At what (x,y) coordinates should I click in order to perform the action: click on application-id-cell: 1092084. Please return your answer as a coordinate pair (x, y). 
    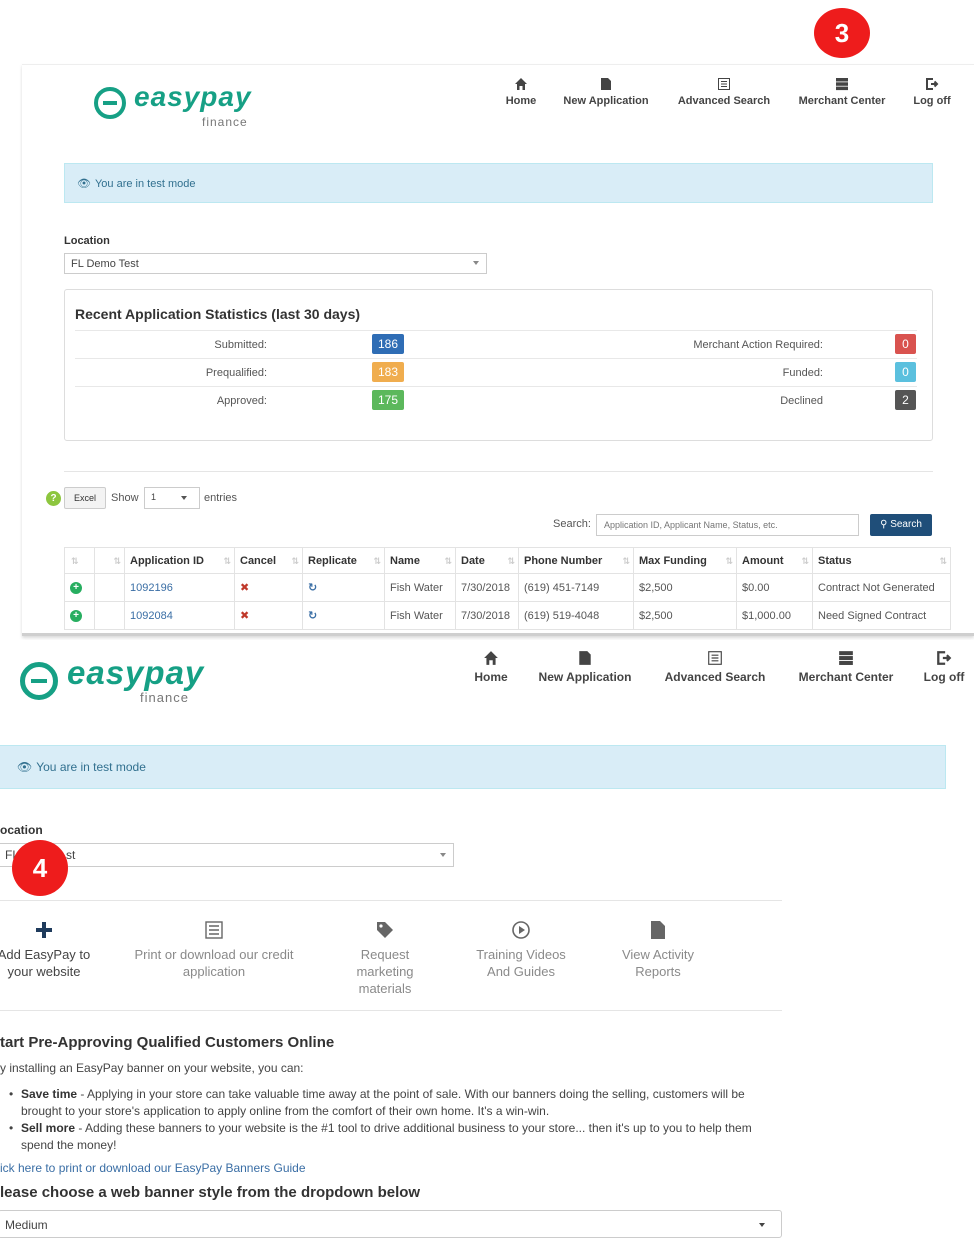
    Looking at the image, I should click on (179, 615).